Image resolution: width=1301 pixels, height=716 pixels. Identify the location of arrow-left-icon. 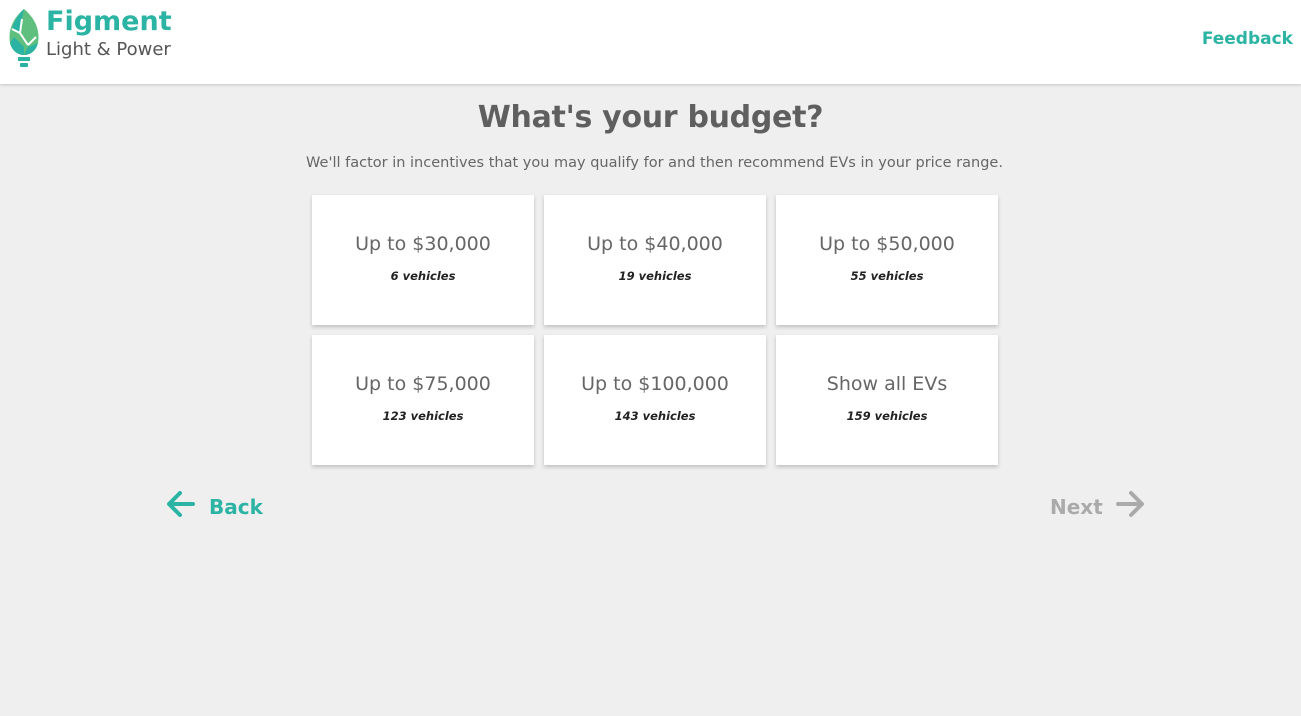
(181, 504).